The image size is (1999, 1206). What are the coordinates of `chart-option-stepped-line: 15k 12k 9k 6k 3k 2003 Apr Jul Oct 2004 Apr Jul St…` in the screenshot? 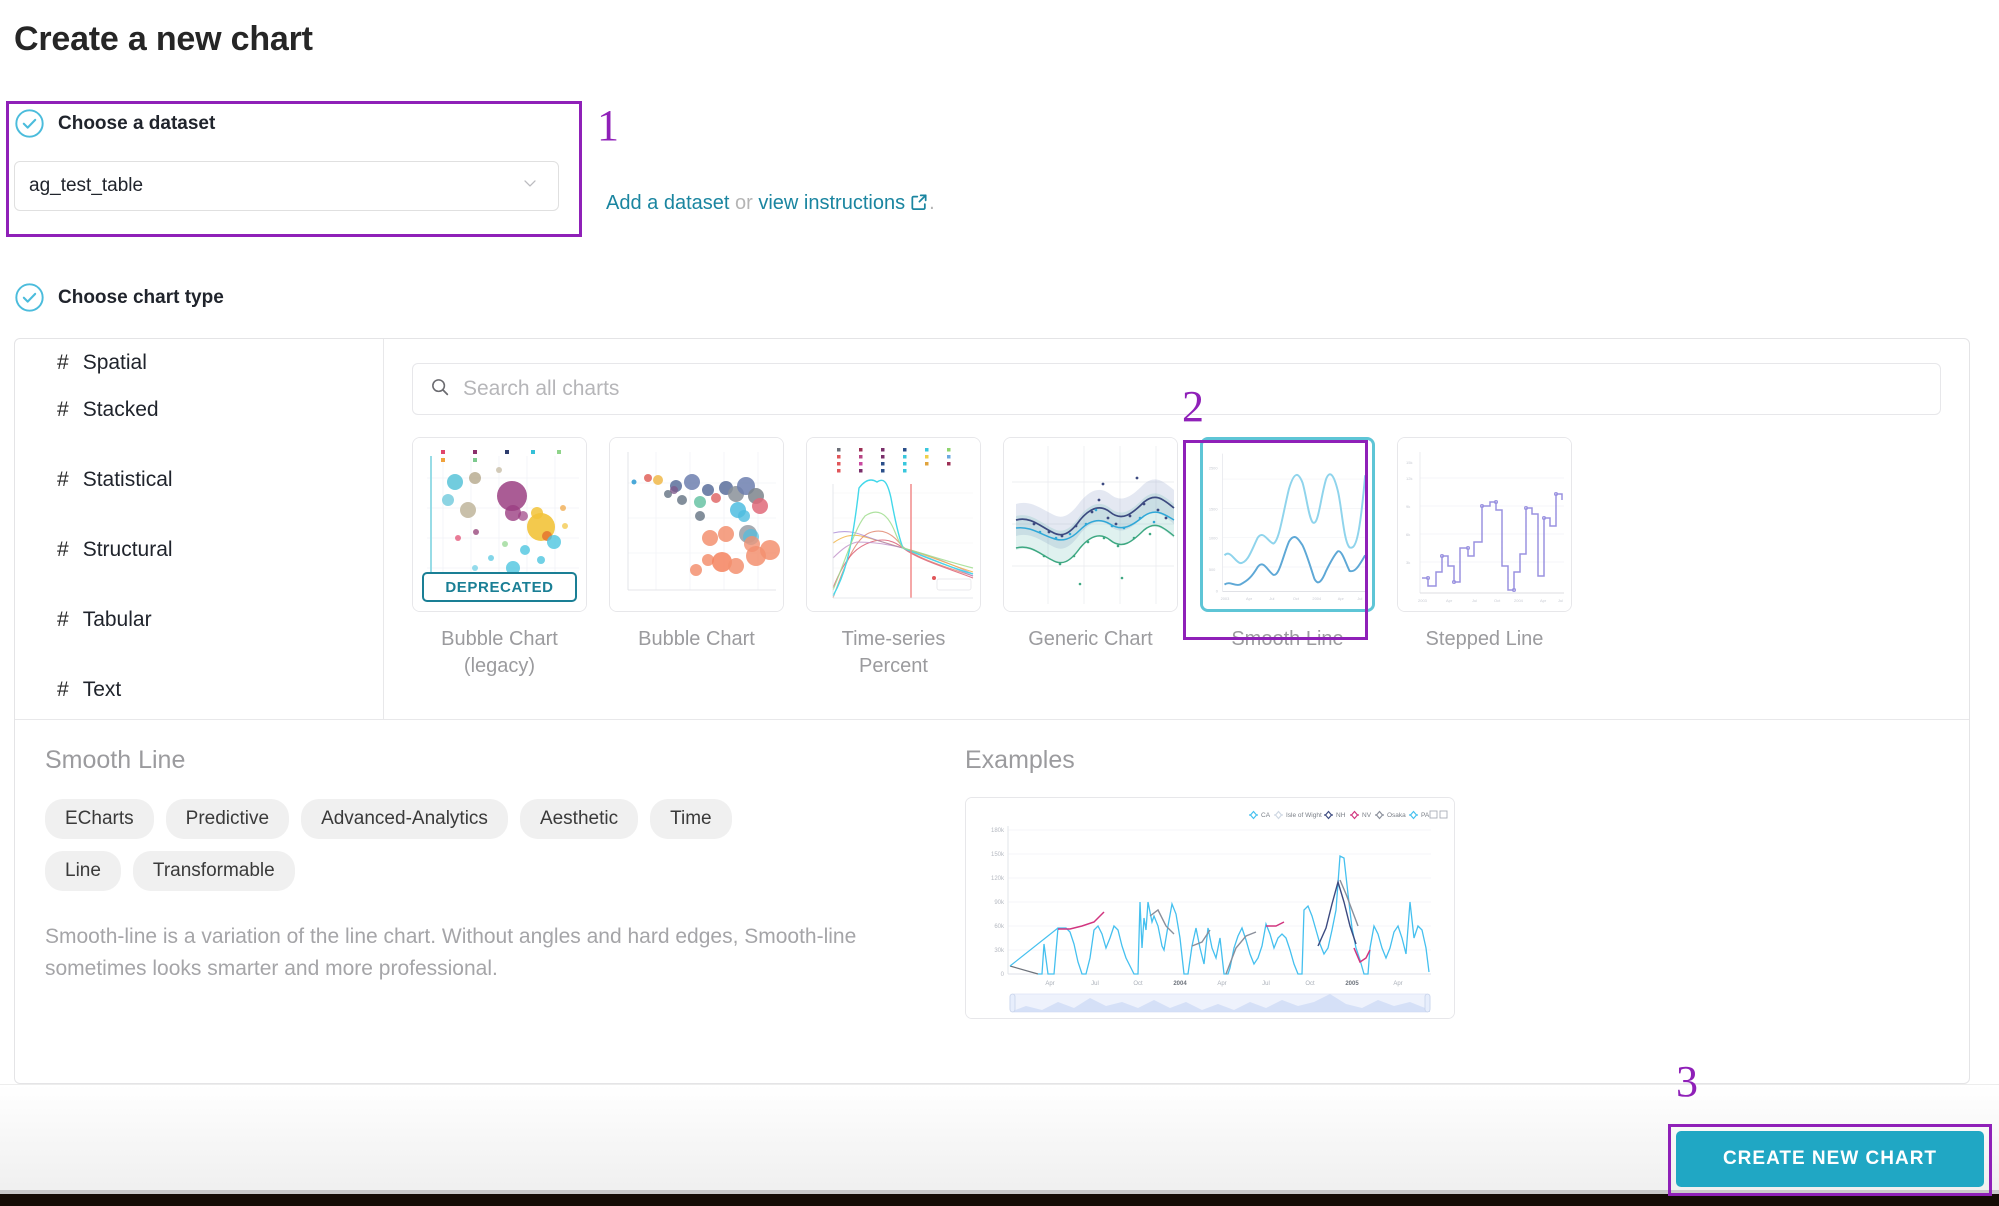 It's located at (1484, 558).